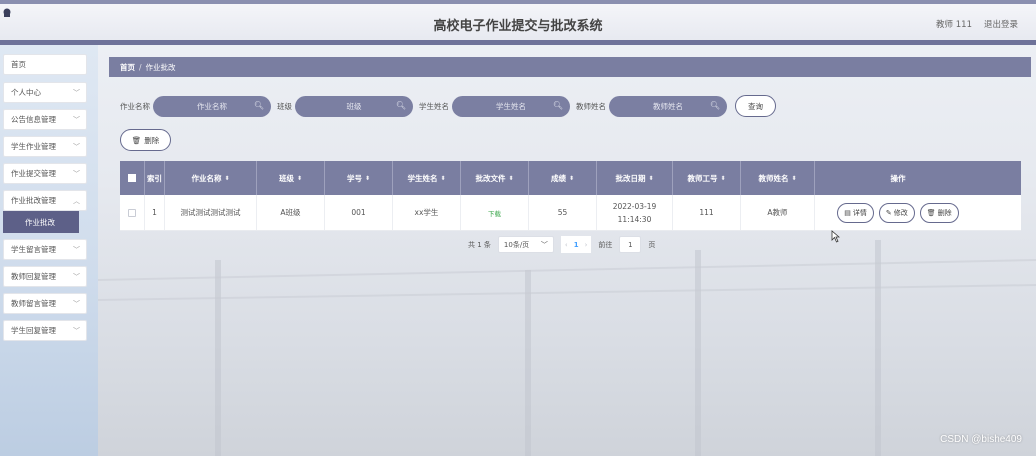 The height and width of the screenshot is (456, 1036). Describe the element at coordinates (939, 212) in the screenshot. I see `delete-row-button: 🗑︎ 删除` at that location.